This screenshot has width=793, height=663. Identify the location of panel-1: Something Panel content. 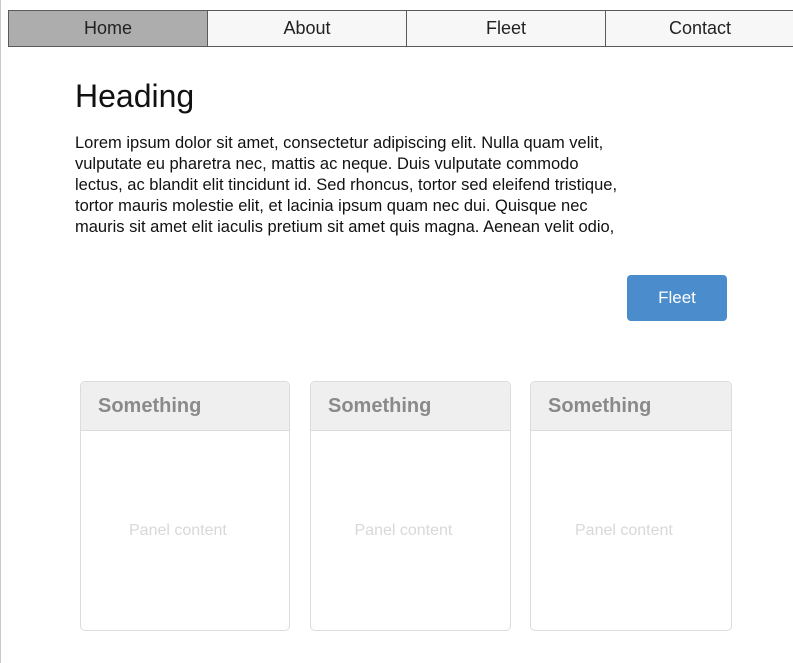
(185, 506).